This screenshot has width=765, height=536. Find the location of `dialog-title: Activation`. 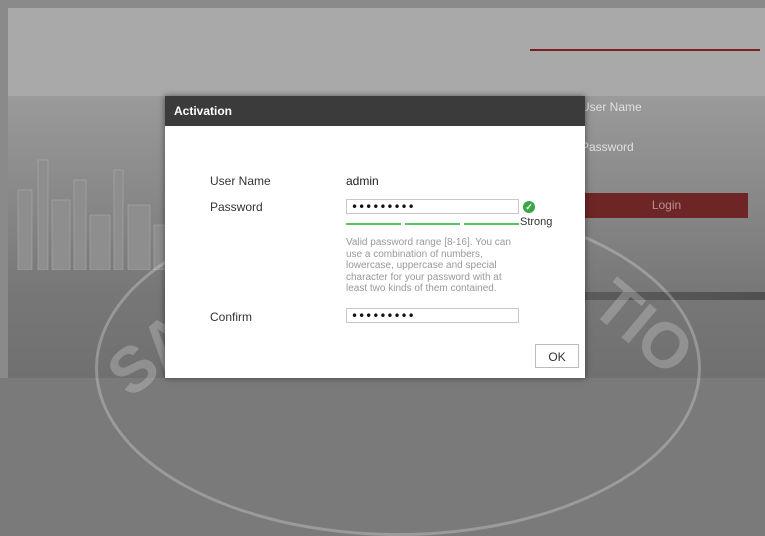

dialog-title: Activation is located at coordinates (375, 111).